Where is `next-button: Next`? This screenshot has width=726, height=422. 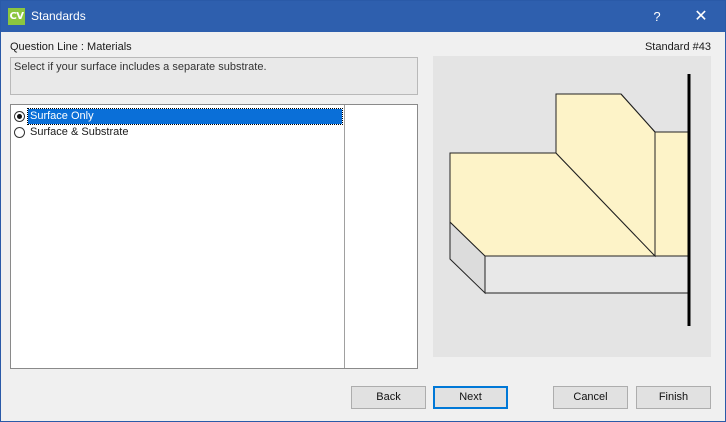 next-button: Next is located at coordinates (470, 397).